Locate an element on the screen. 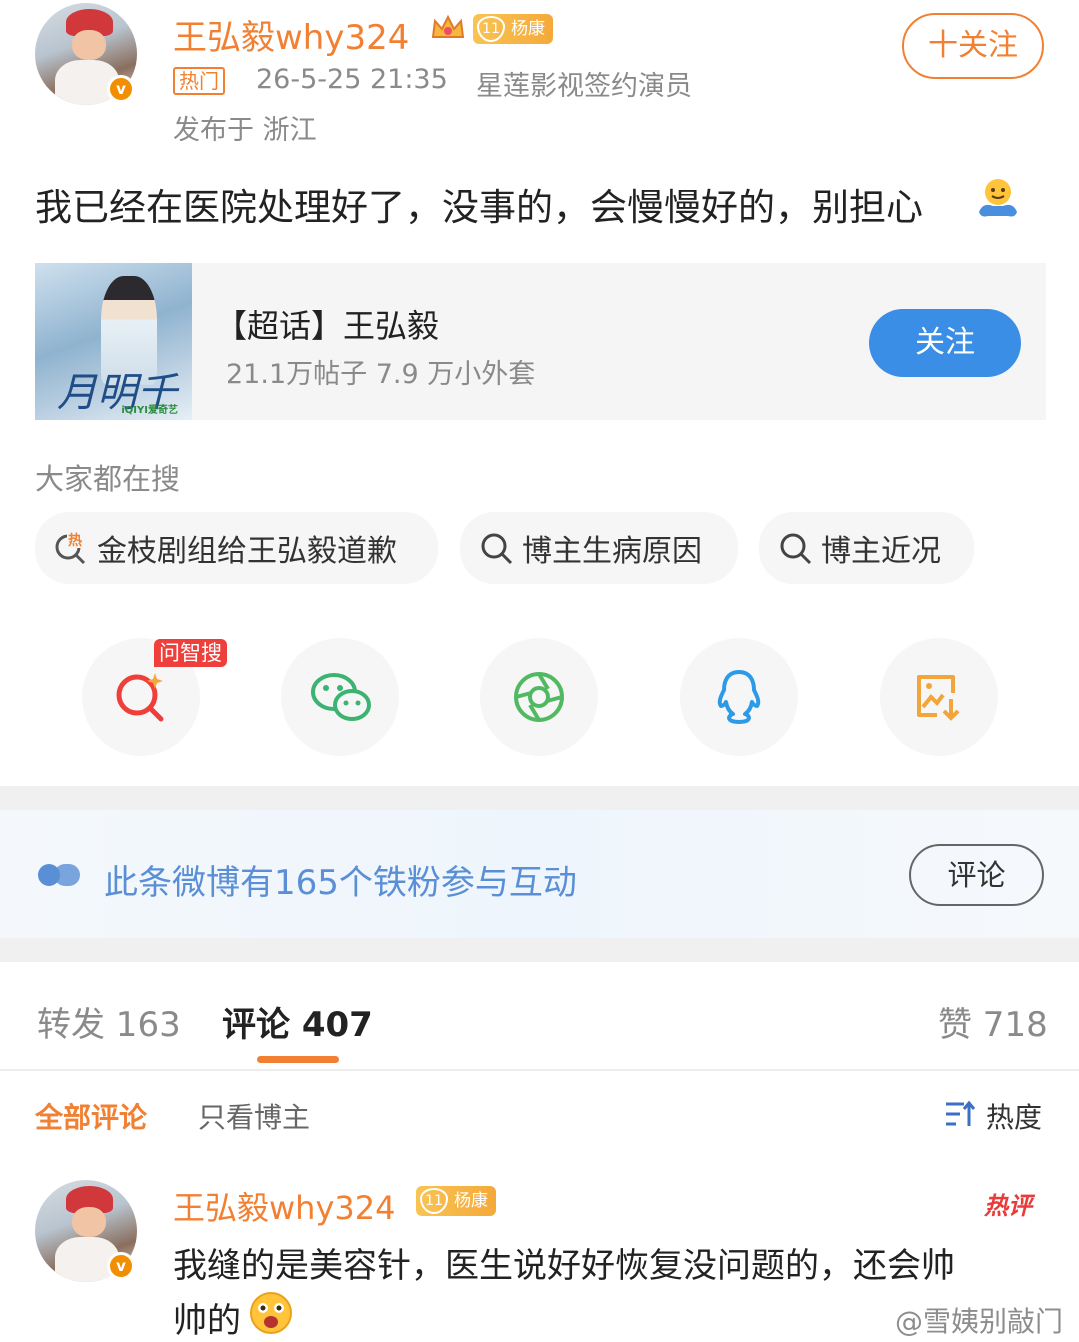 The height and width of the screenshot is (1342, 1079). search-chip-1-text: 金枝剧组给王弘毅道歉 is located at coordinates (247, 551).